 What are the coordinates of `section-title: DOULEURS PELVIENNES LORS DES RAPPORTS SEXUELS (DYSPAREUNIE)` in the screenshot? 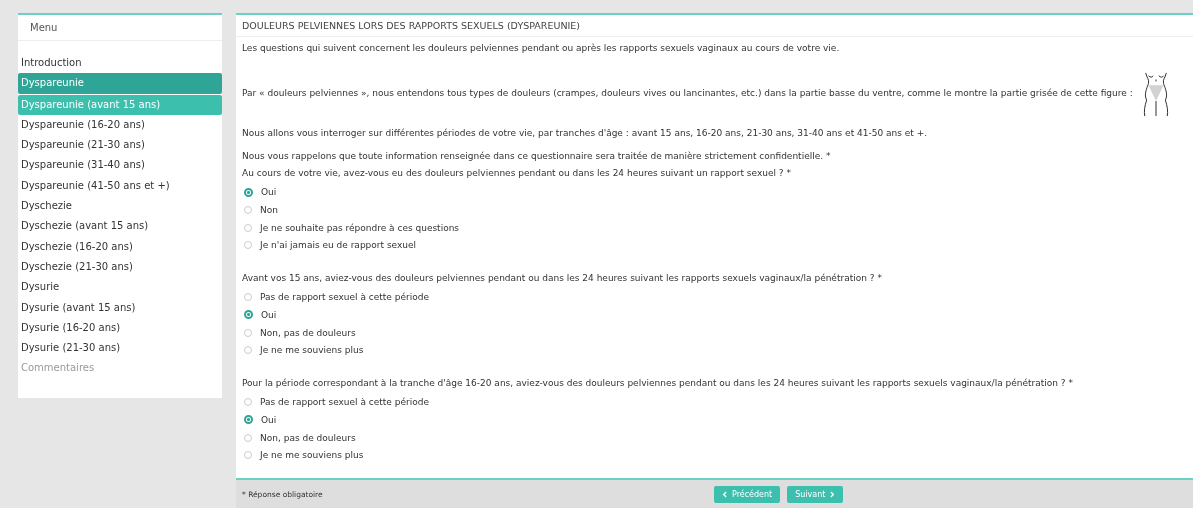 It's located at (714, 26).